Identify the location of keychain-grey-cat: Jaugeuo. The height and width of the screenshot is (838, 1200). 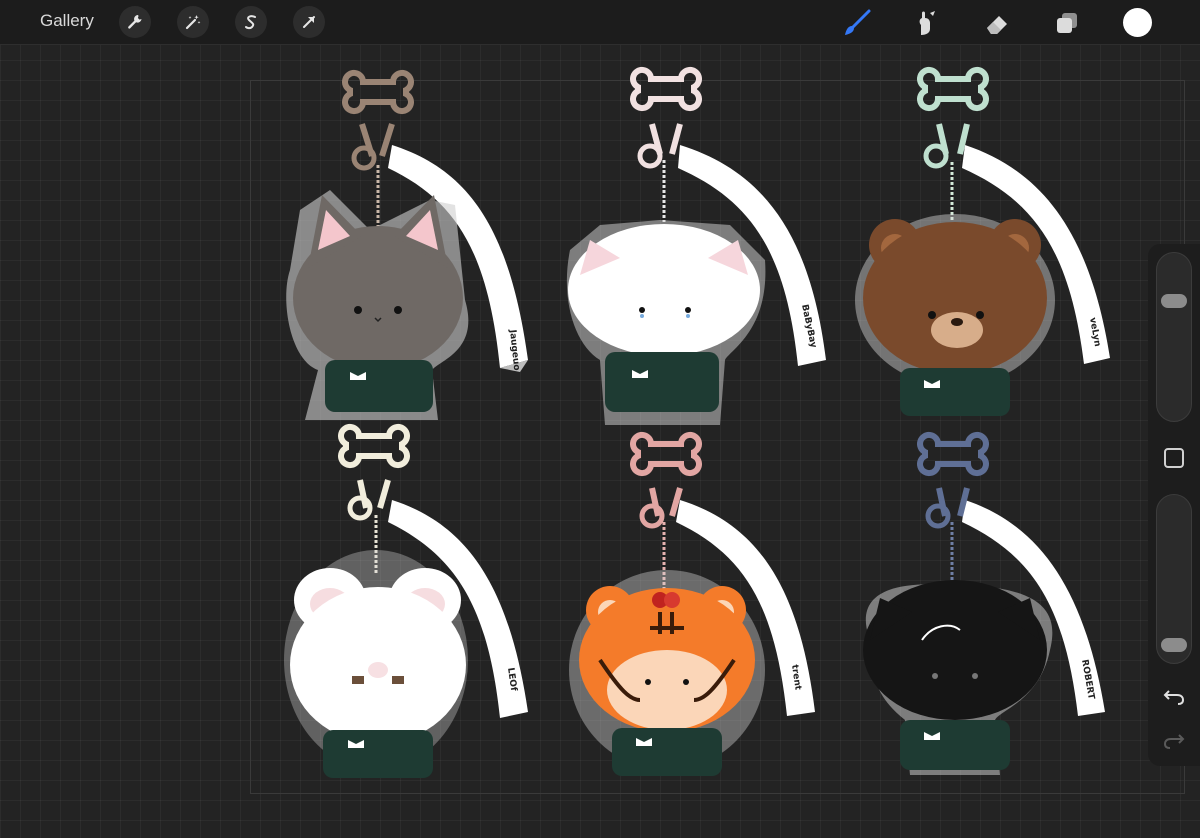
(407, 246).